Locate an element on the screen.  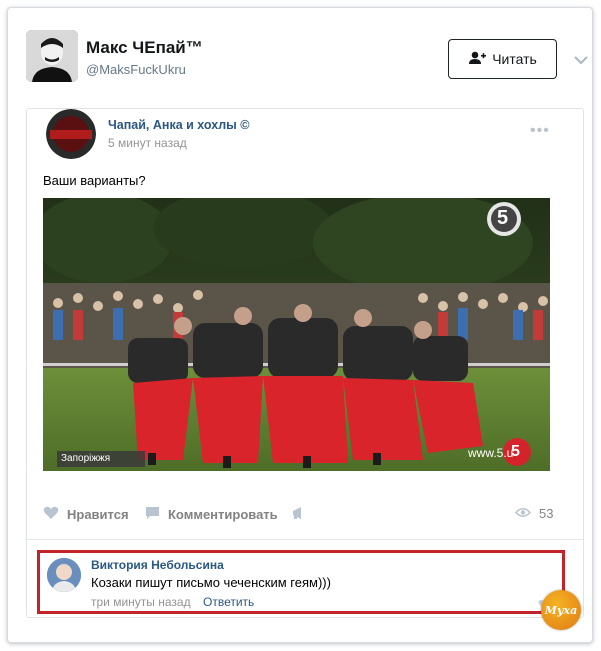
follow-button: Читать is located at coordinates (502, 59).